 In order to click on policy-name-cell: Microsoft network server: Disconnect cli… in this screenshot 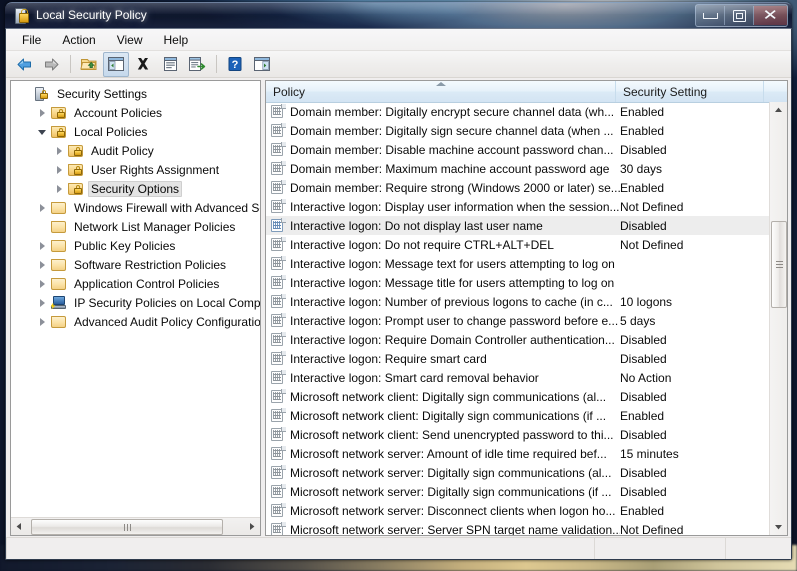, I will do `click(453, 510)`.